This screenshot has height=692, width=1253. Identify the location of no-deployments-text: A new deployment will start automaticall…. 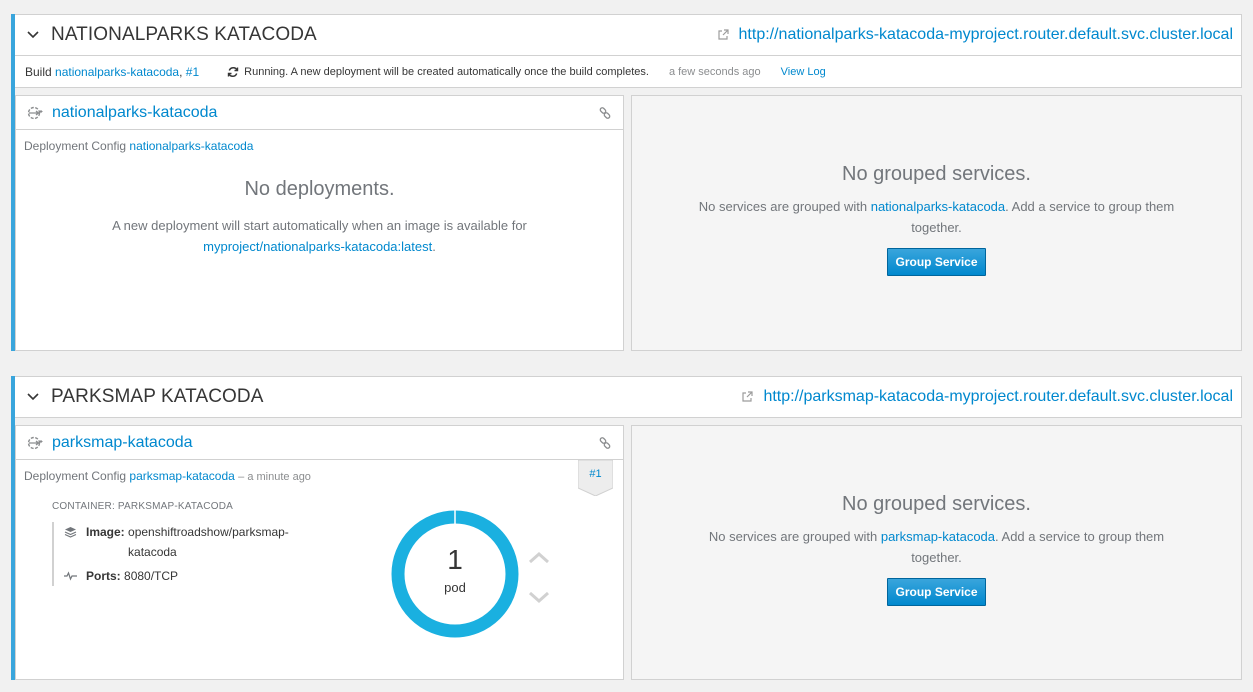
(319, 225).